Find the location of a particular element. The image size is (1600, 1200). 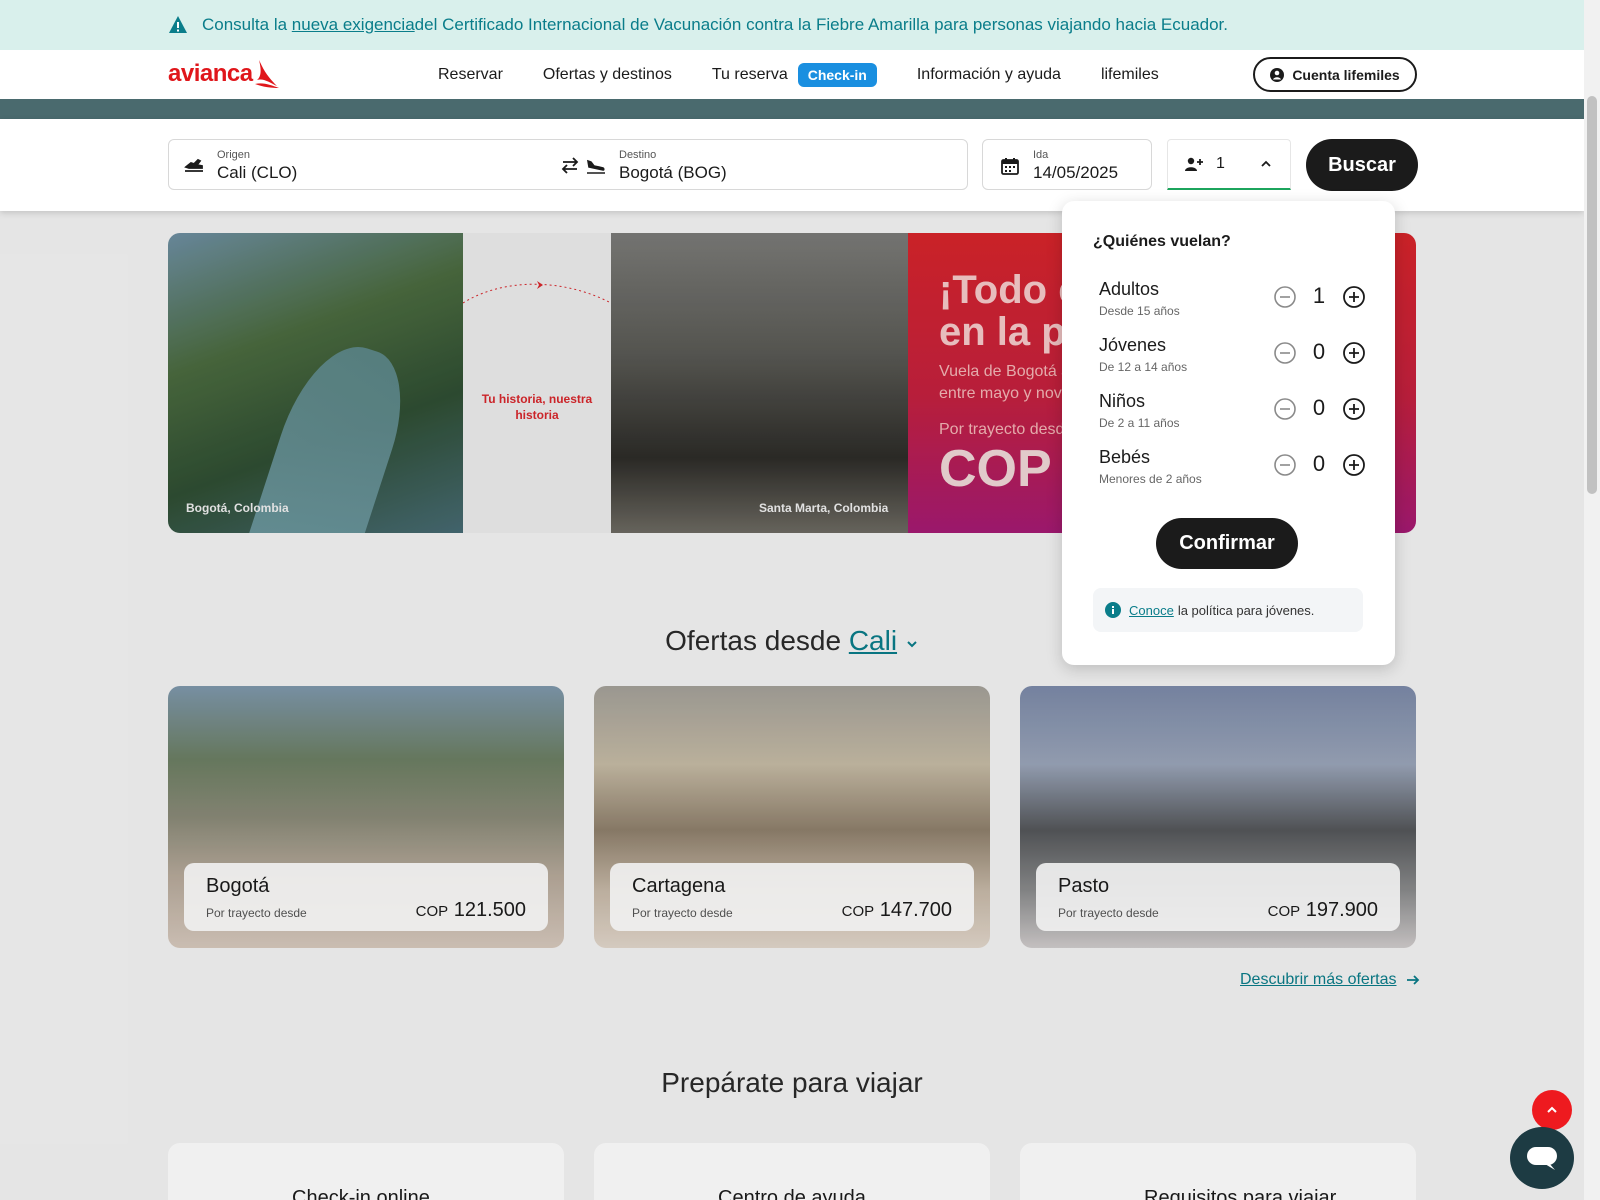

passenger-type-age: Menores de 2 años is located at coordinates (1150, 479).